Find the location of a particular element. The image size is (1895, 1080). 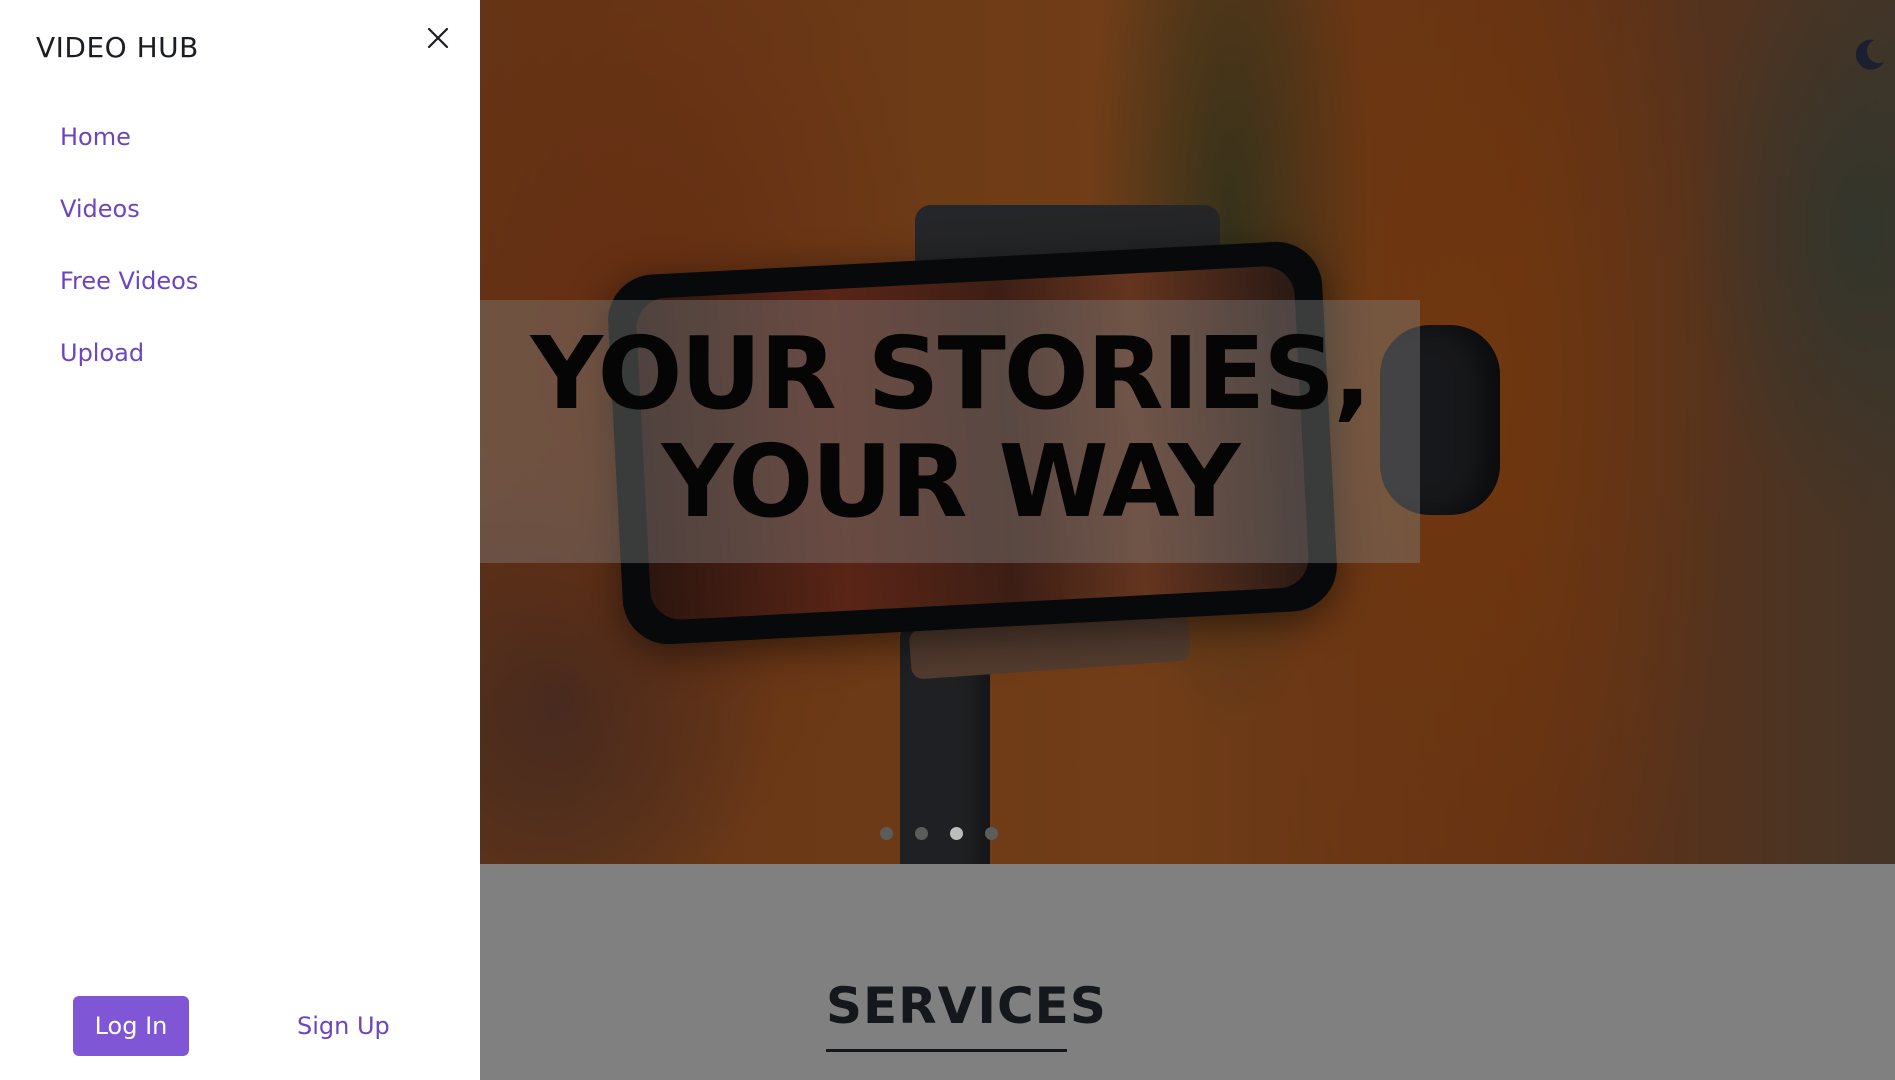

headline-line-1: YOUR STORIES, is located at coordinates (951, 373).